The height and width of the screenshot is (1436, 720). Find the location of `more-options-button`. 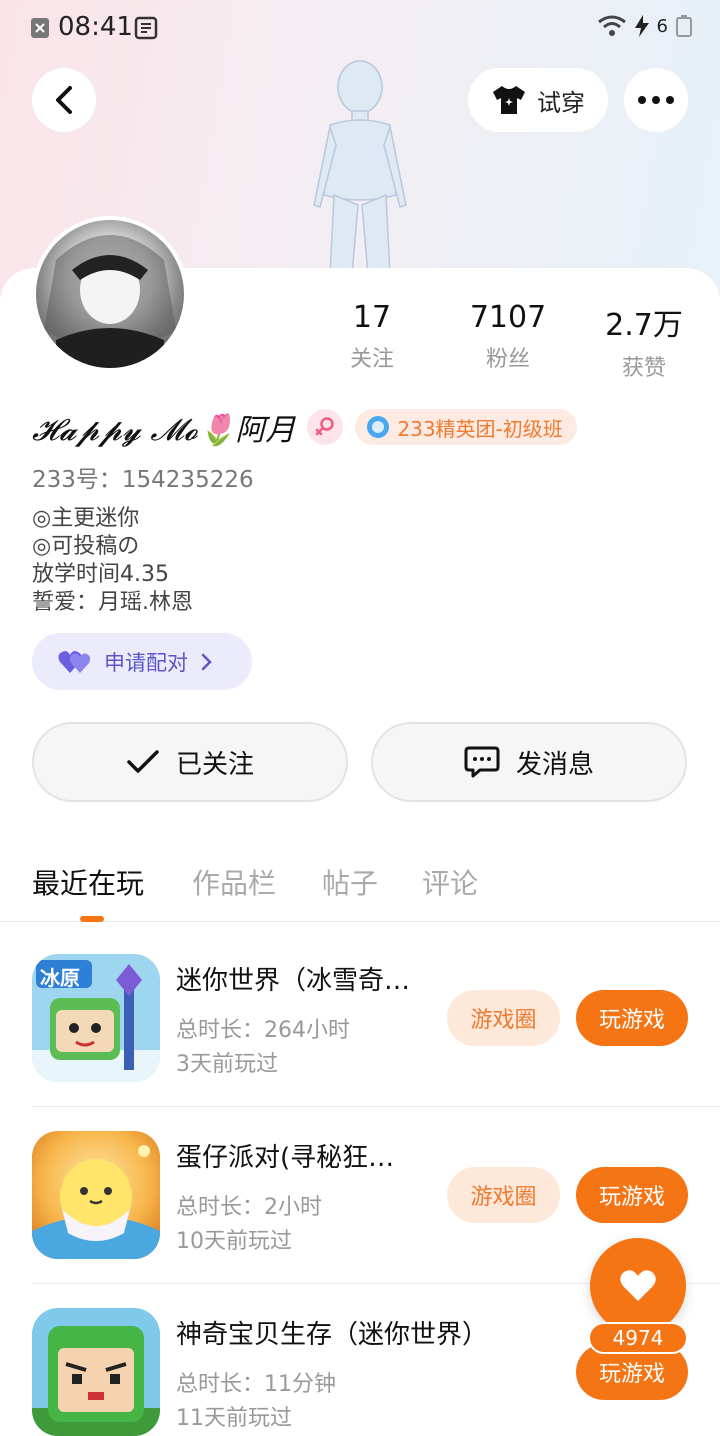

more-options-button is located at coordinates (656, 100).